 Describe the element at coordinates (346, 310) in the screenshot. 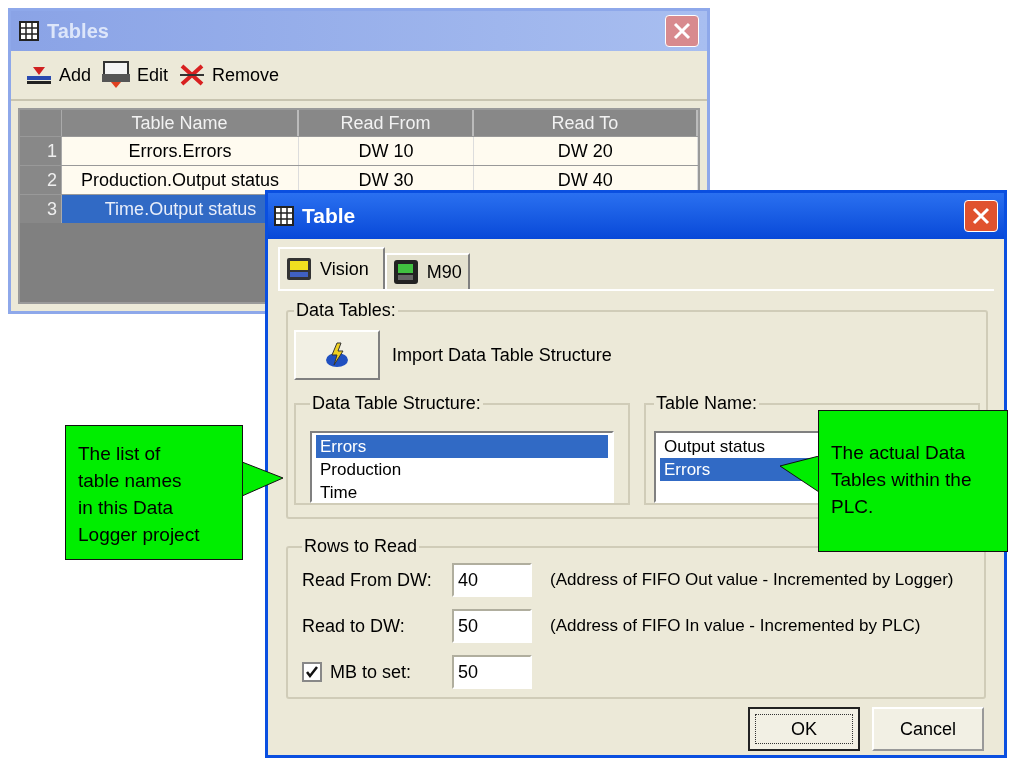

I see `group-label: Data Tables:` at that location.